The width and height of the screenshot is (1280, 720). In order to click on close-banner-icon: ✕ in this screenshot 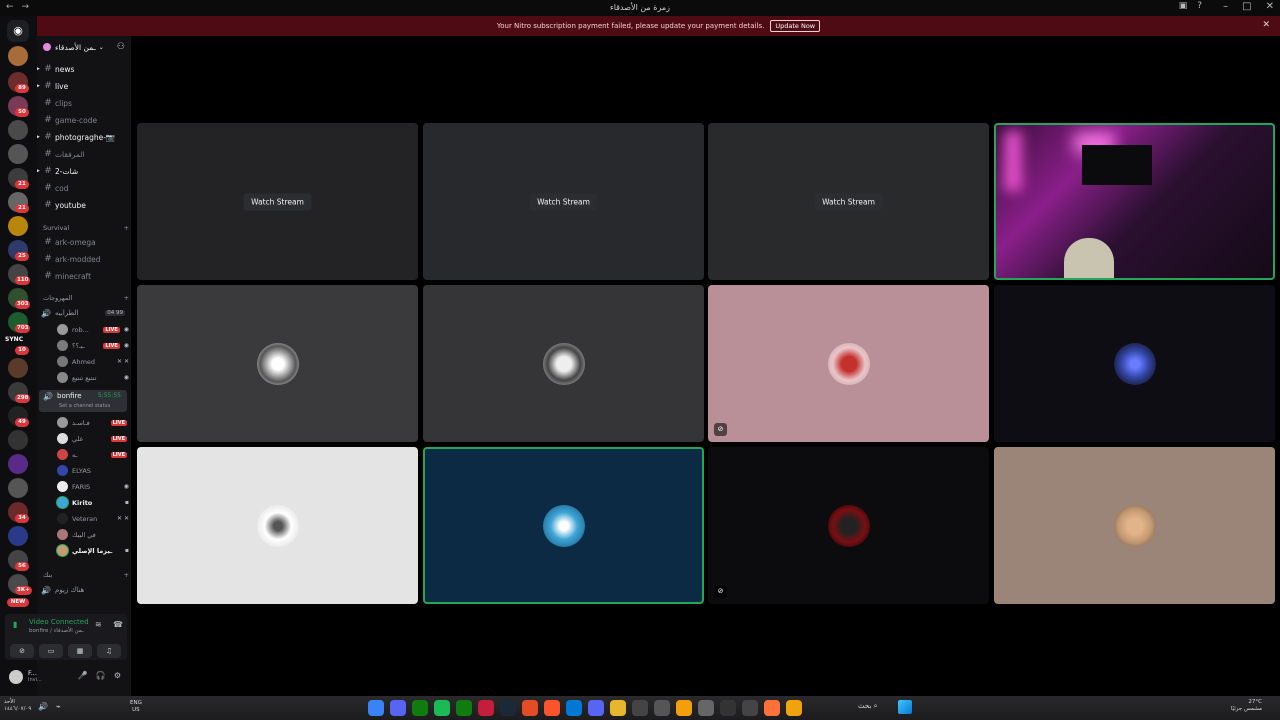, I will do `click(1266, 25)`.